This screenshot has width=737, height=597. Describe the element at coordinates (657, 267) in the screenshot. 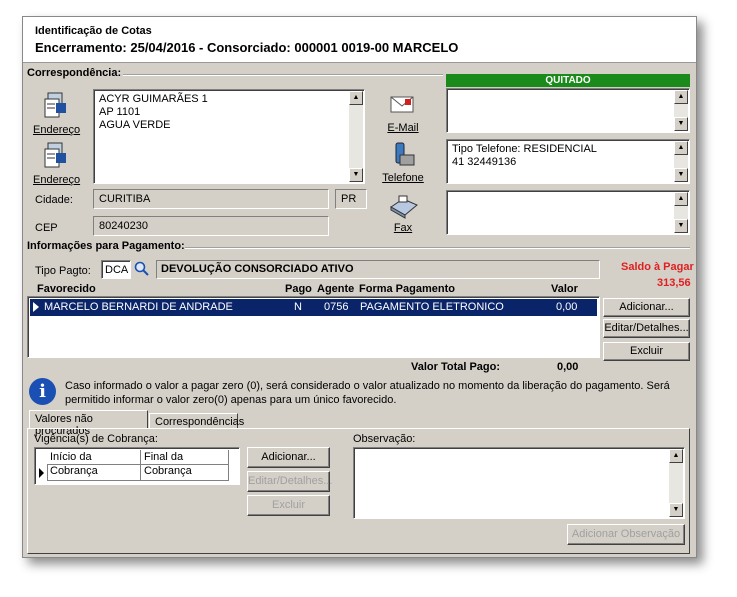

I see `saldo-label: Saldo à Pagar` at that location.